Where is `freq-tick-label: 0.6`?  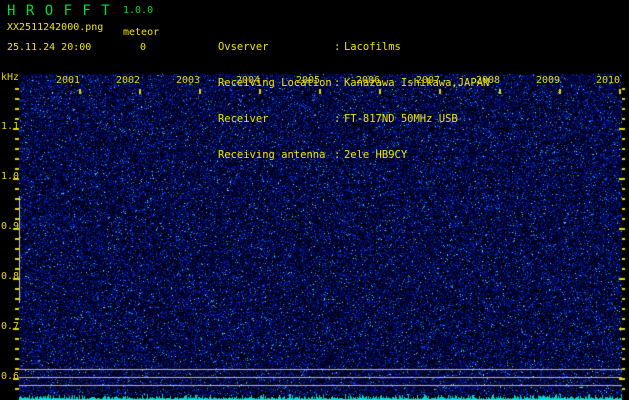 freq-tick-label: 0.6 is located at coordinates (10, 376).